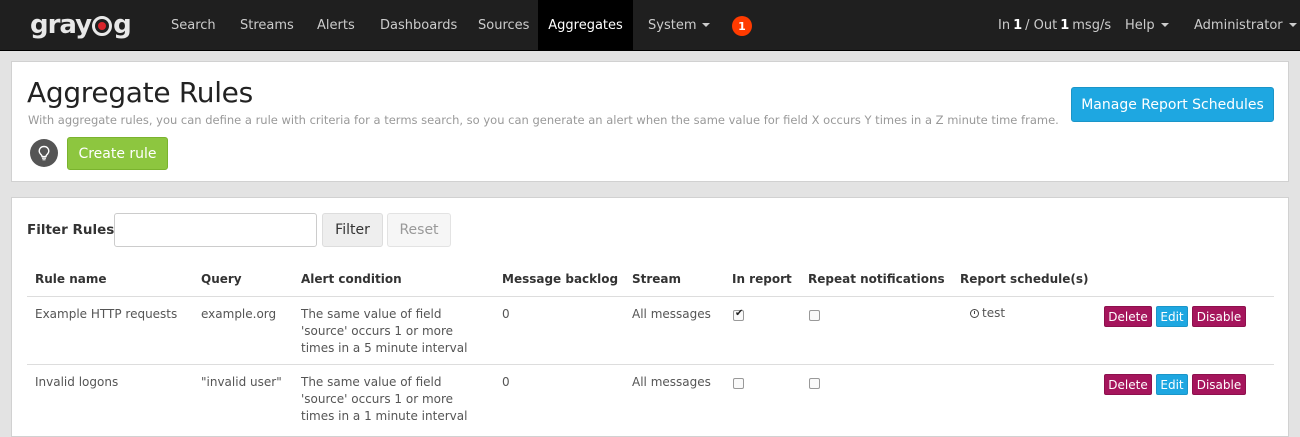 This screenshot has height=437, width=1300. Describe the element at coordinates (71, 279) in the screenshot. I see `column-header-rule-name: Rule name` at that location.